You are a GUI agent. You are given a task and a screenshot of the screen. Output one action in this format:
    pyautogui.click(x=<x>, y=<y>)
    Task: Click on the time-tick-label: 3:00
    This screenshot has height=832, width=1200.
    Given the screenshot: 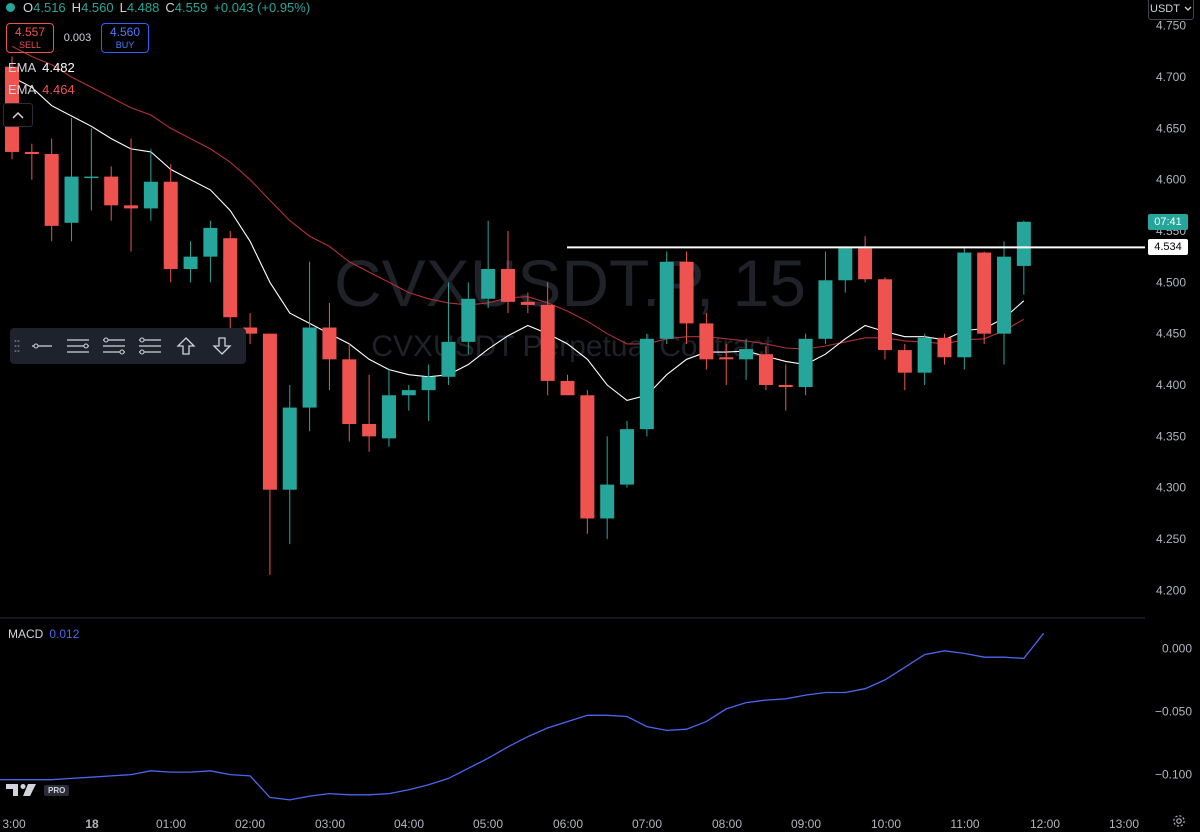 What is the action you would take?
    pyautogui.click(x=14, y=824)
    